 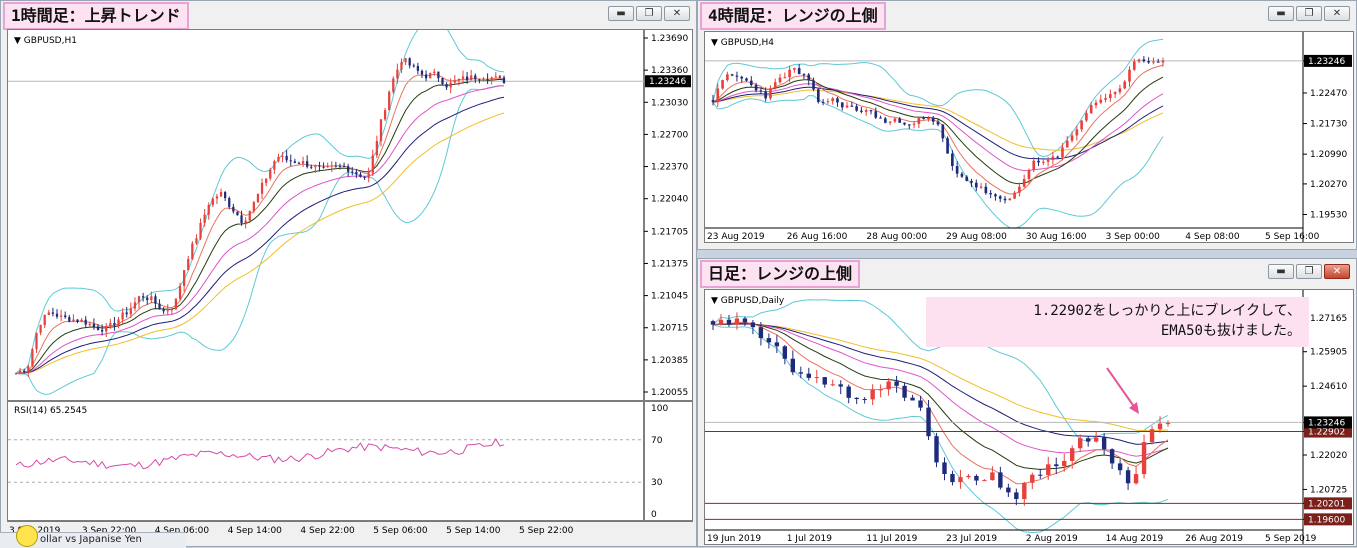 What do you see at coordinates (971, 539) in the screenshot?
I see `x-tick-label: 23 Jul 2019` at bounding box center [971, 539].